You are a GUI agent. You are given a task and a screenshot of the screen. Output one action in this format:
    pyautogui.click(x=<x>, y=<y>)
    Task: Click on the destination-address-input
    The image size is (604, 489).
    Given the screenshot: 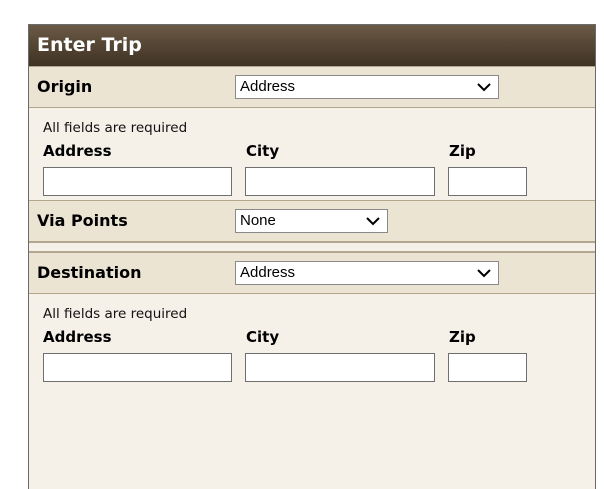 What is the action you would take?
    pyautogui.click(x=137, y=367)
    